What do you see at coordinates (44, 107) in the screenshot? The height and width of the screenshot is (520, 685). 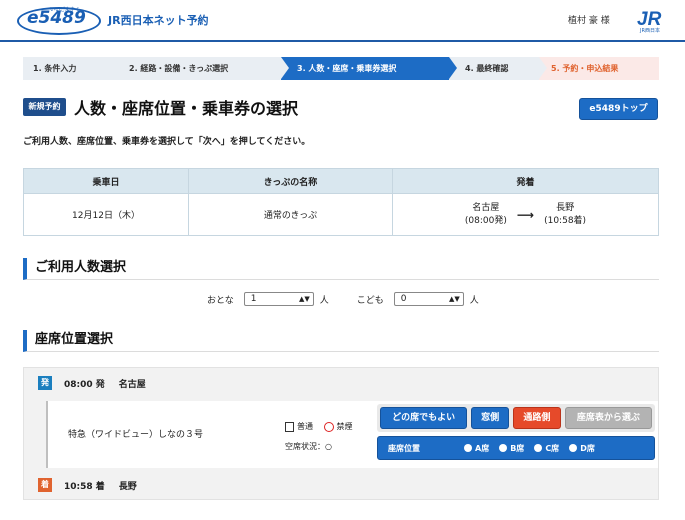 I see `new-reservation-badge: 新規予約` at bounding box center [44, 107].